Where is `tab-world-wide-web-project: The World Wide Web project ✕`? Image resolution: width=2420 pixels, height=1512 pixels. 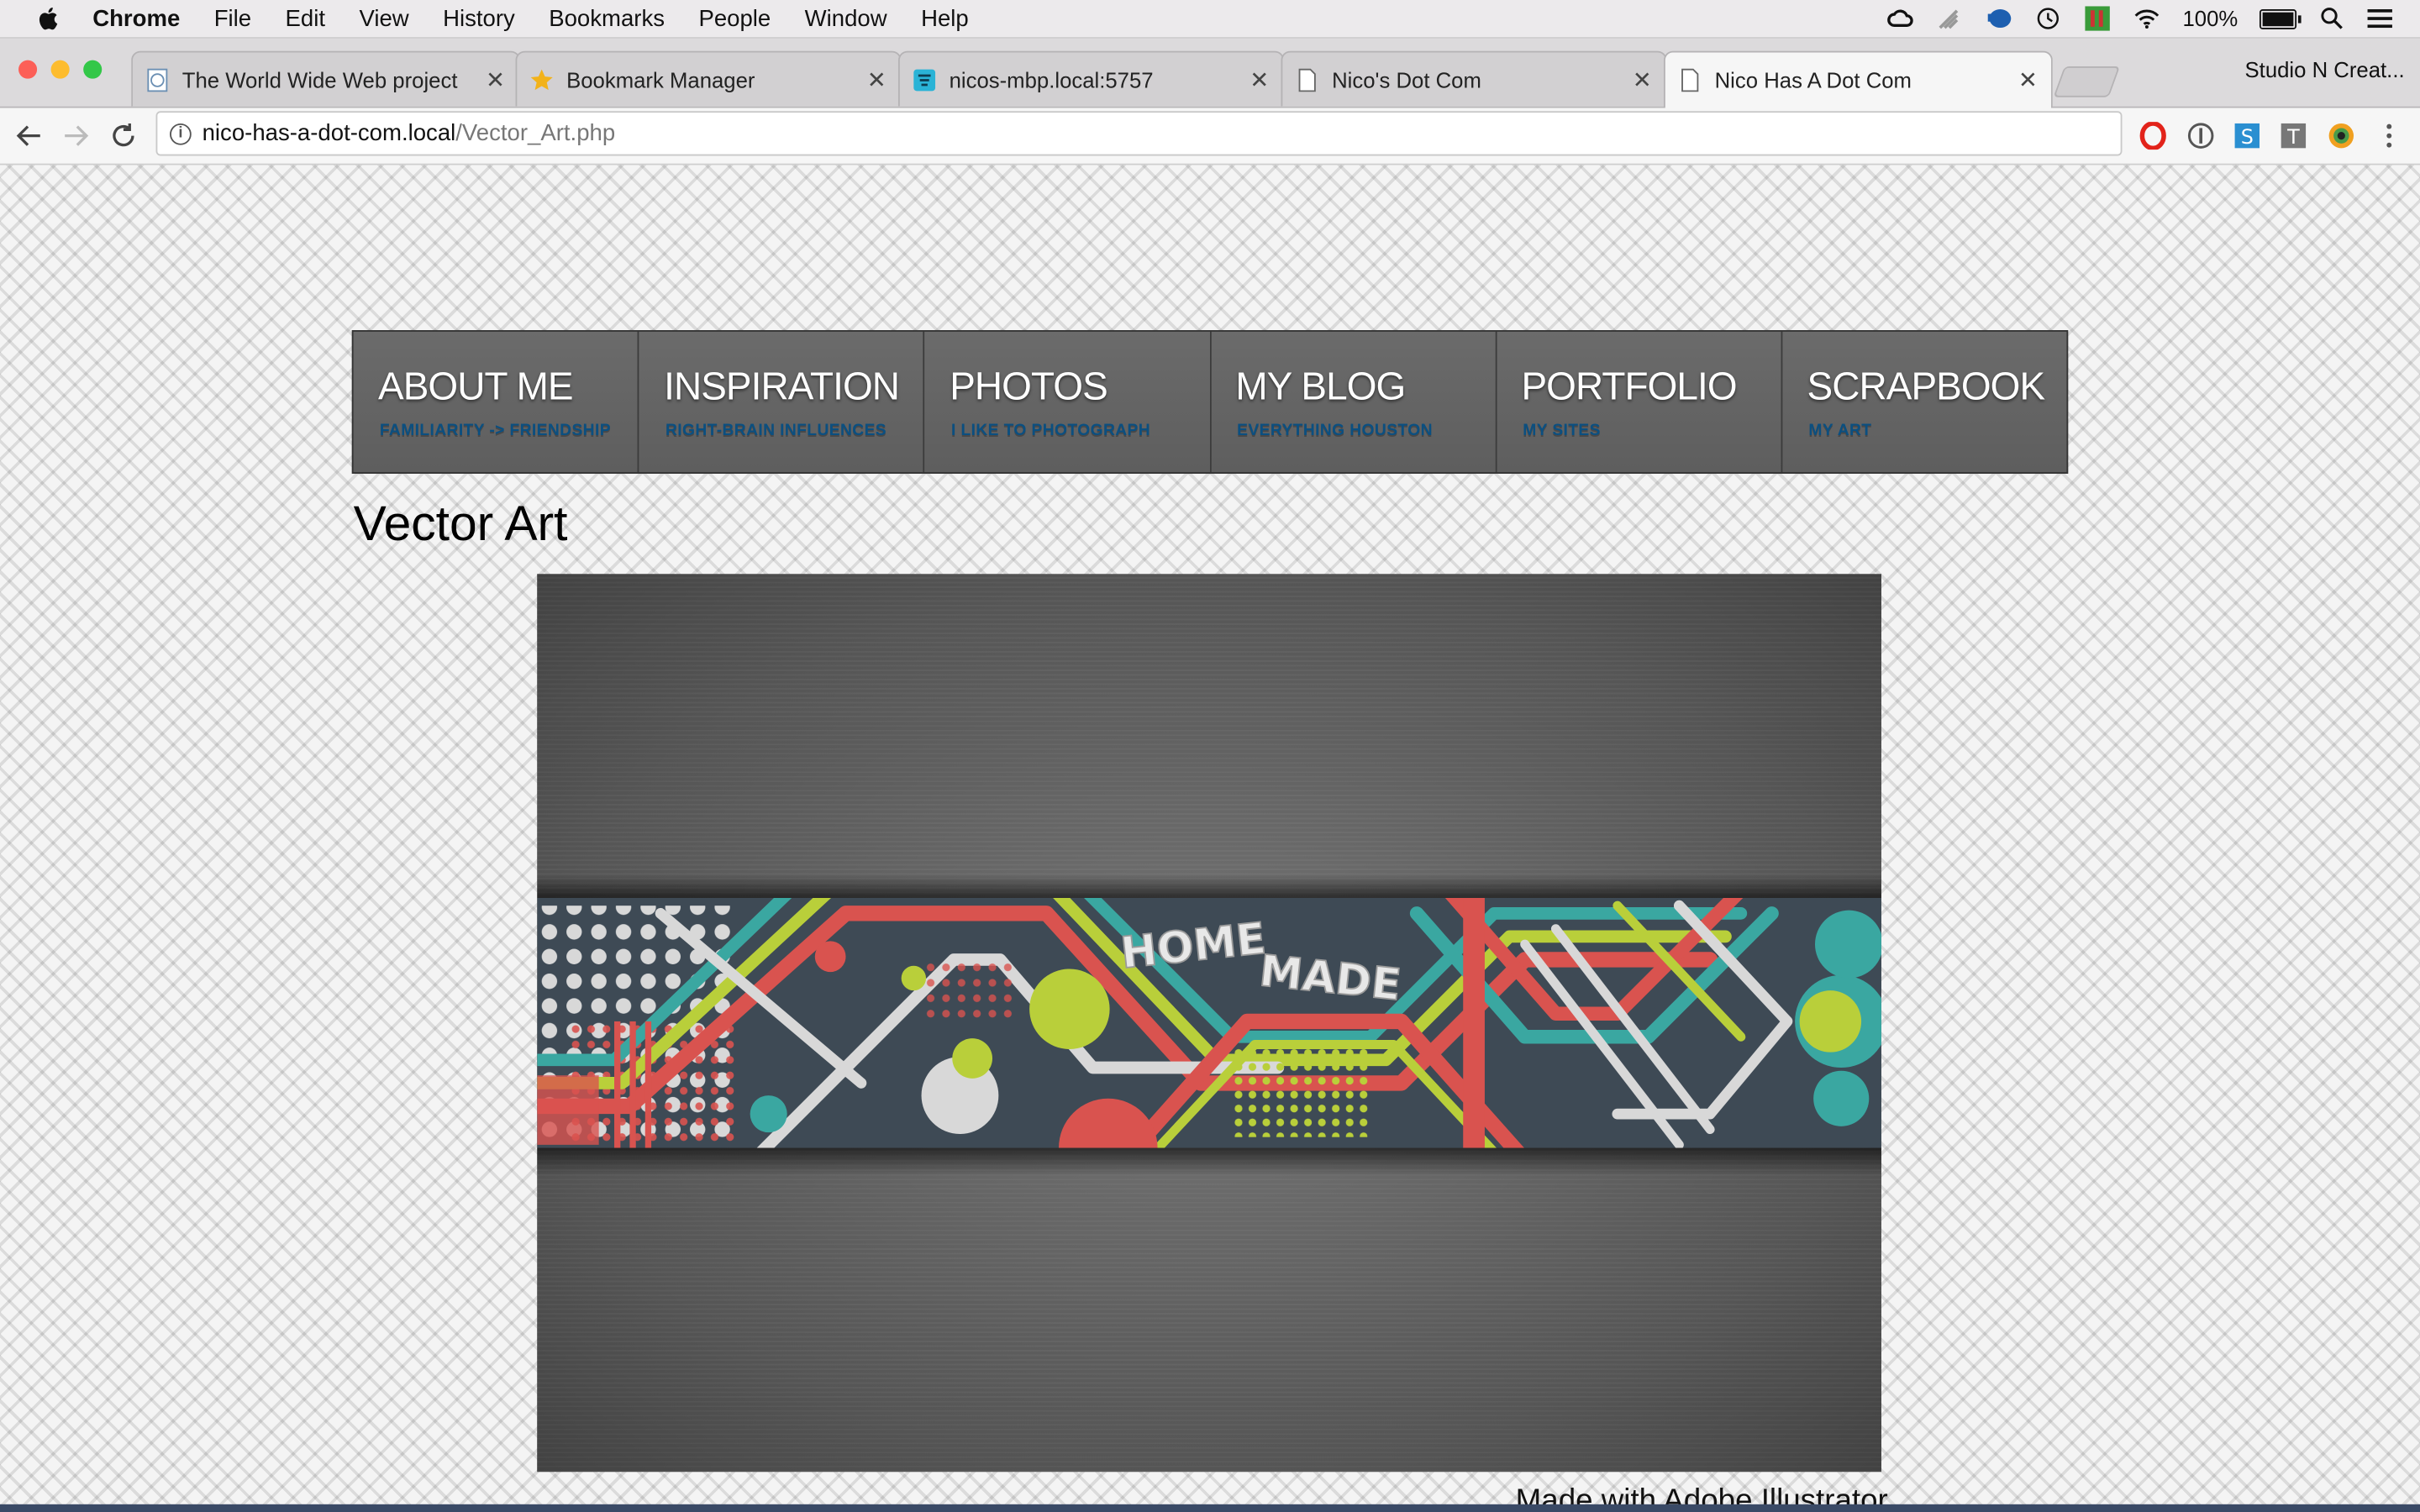
tab-world-wide-web-project: The World Wide Web project ✕ is located at coordinates (325, 78).